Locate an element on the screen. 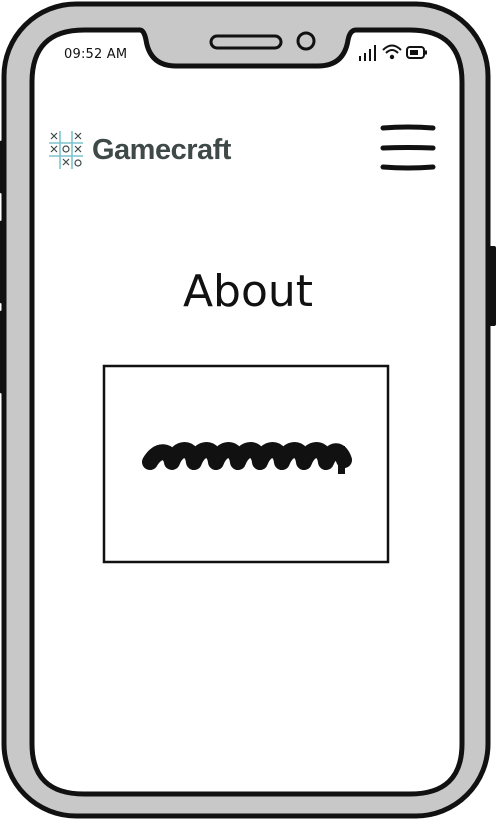 This screenshot has width=496, height=822. brand-logo: Gamecraft is located at coordinates (139, 150).